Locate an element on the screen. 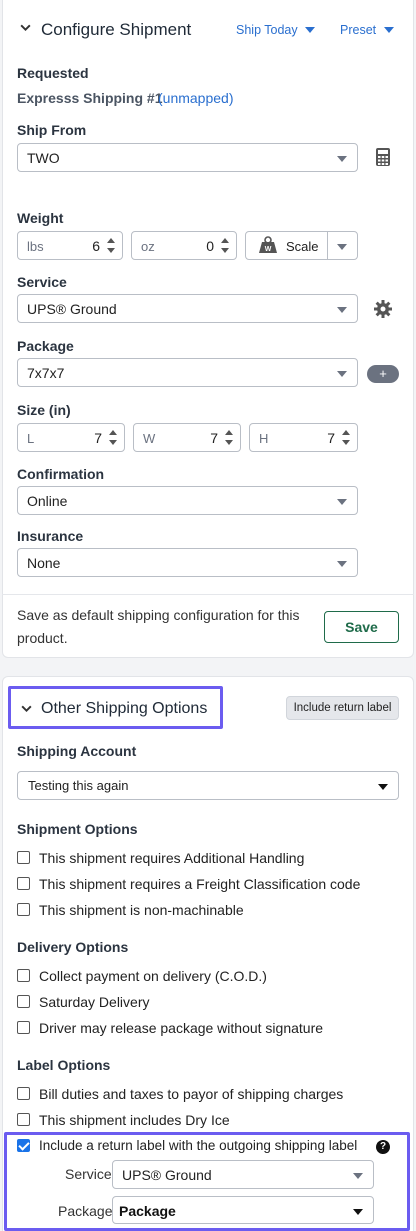  return-label-checkbox is located at coordinates (23, 1145).